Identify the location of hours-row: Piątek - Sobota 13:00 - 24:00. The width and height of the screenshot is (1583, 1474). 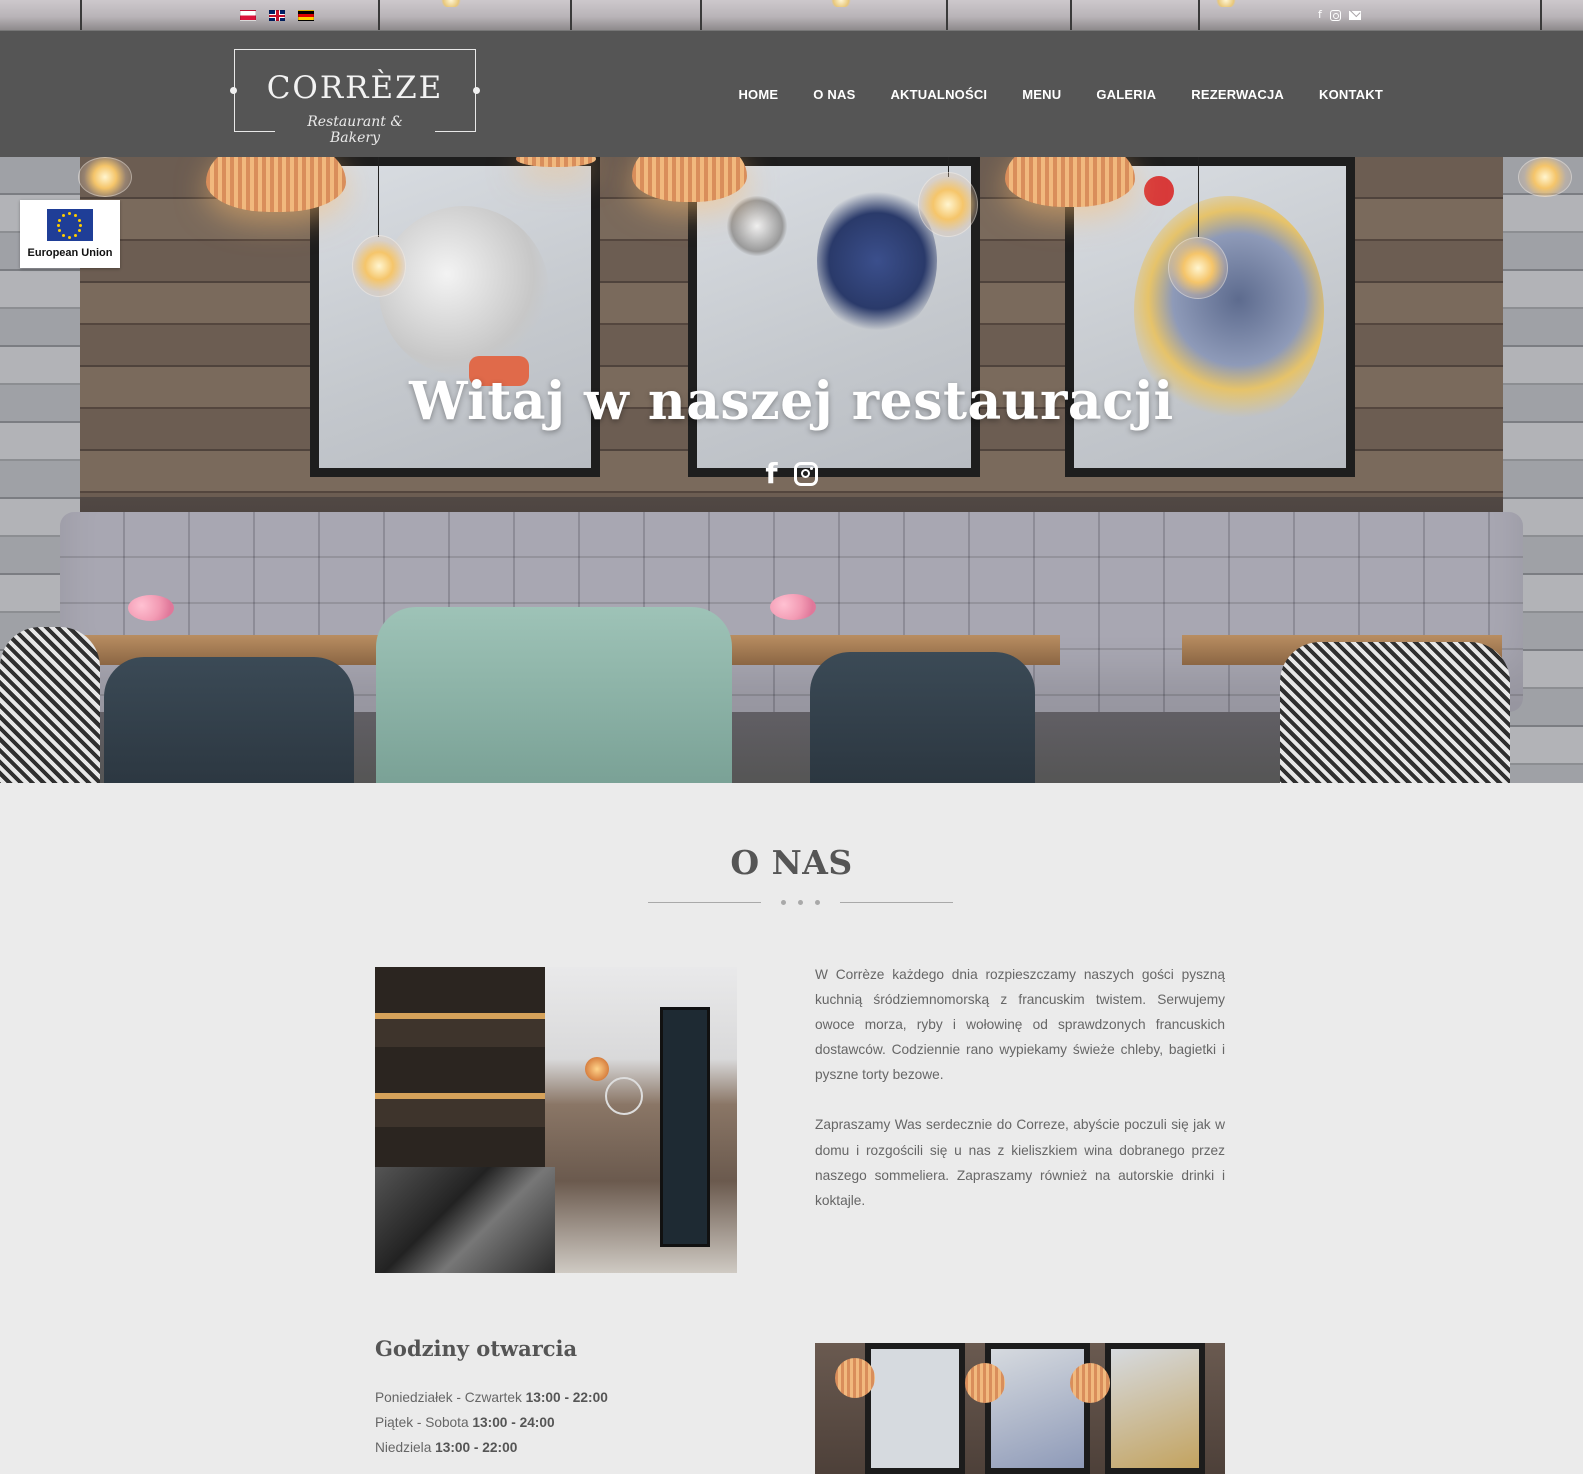
(491, 1422).